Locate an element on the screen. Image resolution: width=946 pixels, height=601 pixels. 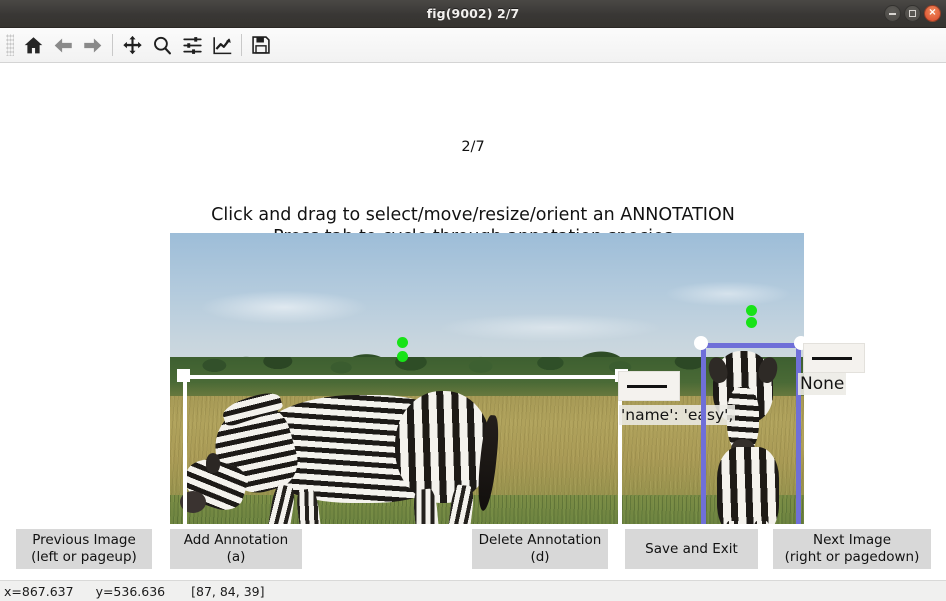
zoom-button is located at coordinates (162, 45).